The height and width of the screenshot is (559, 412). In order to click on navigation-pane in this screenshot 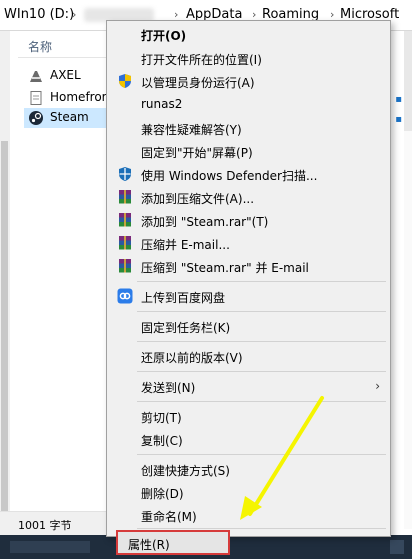, I will do `click(5, 280)`.